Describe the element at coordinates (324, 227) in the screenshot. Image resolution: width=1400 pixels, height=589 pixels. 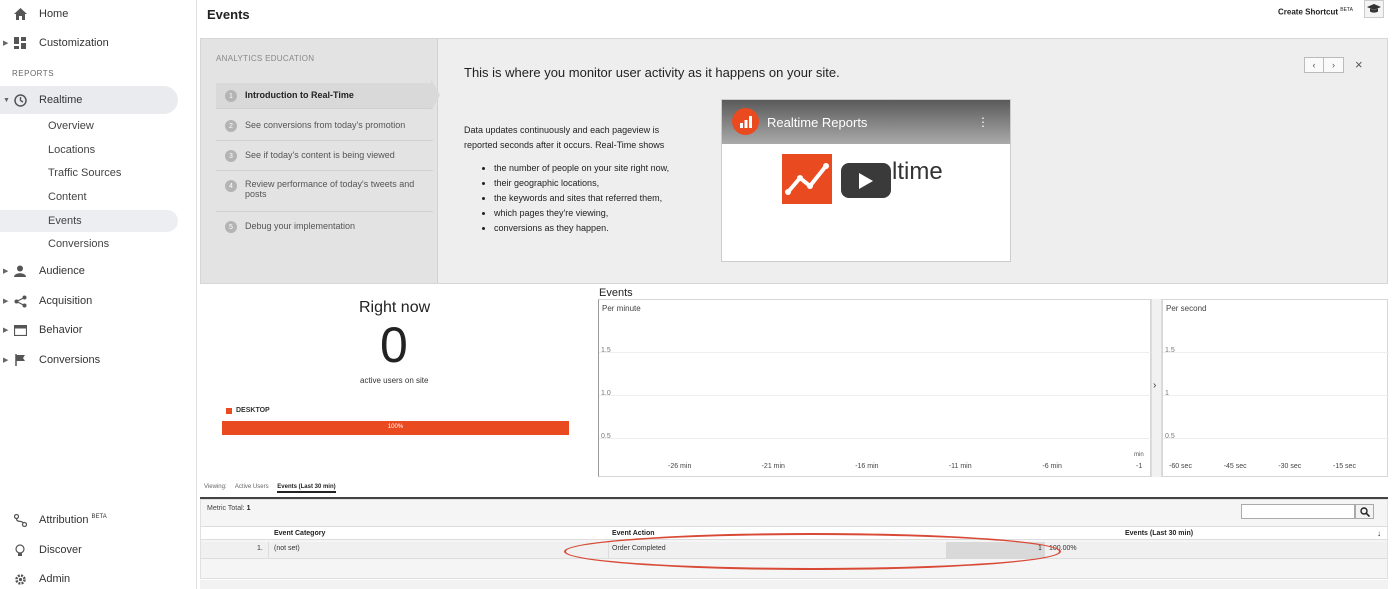
I see `education-step-5: 5 Debug your implementation` at that location.